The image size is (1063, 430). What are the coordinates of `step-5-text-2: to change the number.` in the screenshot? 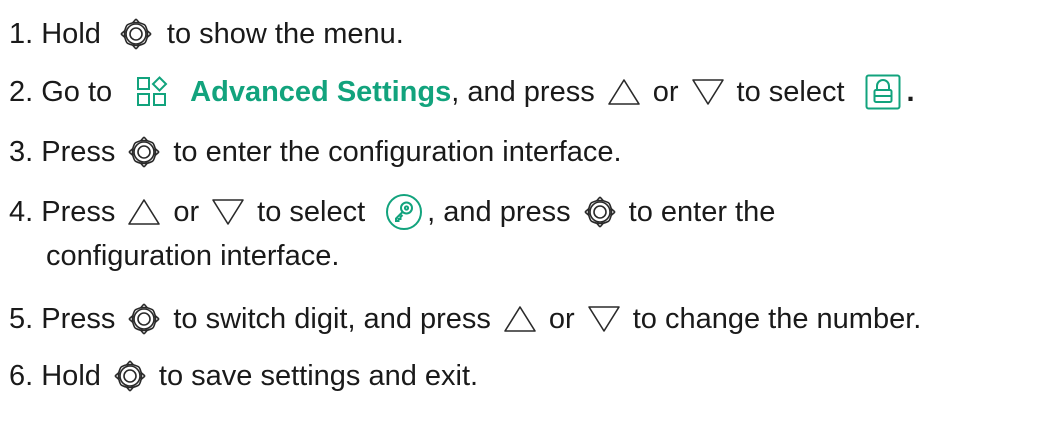 It's located at (777, 319).